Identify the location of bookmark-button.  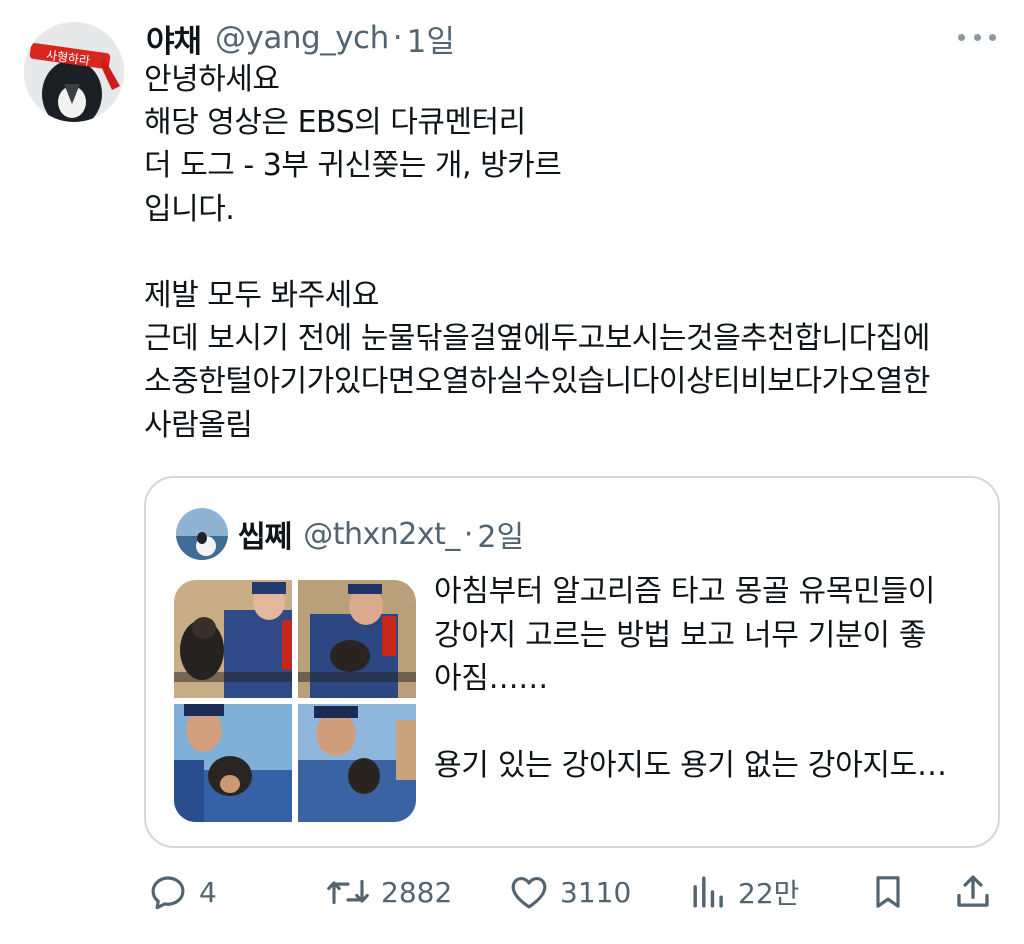
(888, 892).